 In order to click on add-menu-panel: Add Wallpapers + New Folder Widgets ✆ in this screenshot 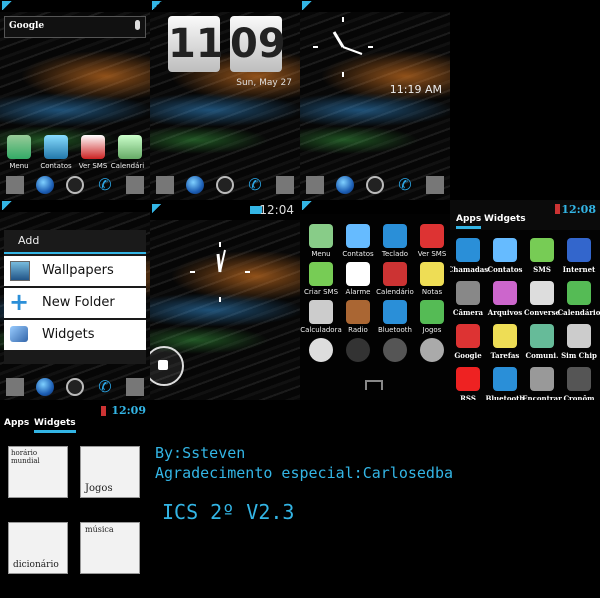, I will do `click(75, 300)`.